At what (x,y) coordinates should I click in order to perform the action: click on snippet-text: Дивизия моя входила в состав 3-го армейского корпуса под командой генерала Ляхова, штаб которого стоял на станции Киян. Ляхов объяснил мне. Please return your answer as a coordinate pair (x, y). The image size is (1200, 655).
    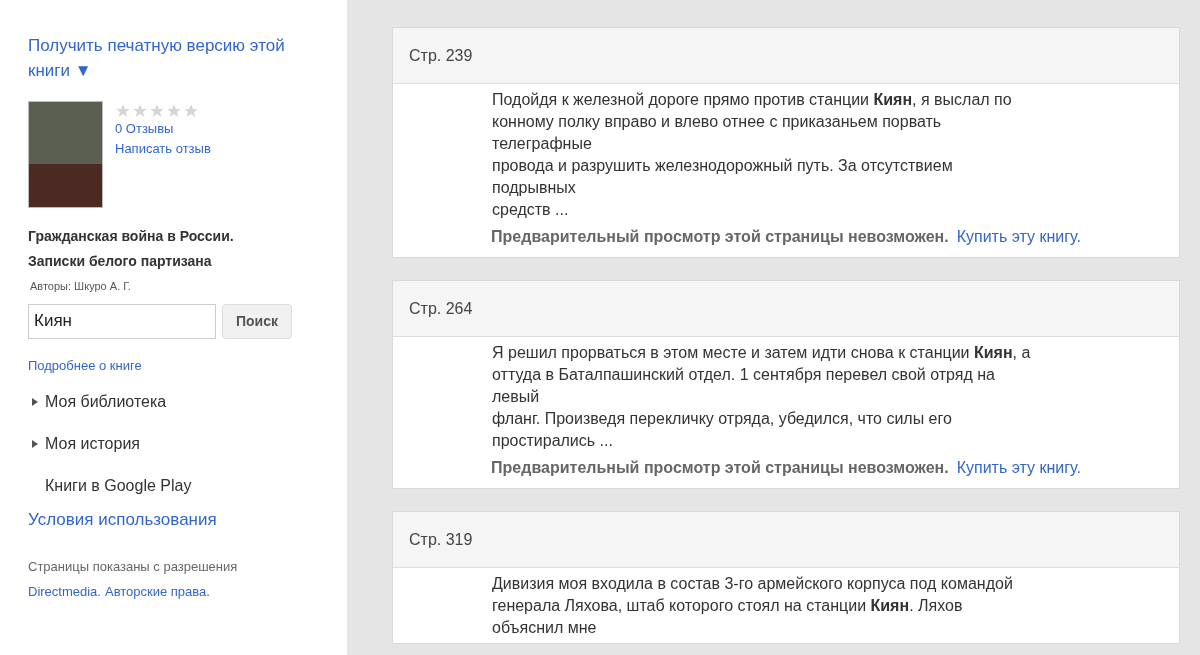
    Looking at the image, I should click on (753, 606).